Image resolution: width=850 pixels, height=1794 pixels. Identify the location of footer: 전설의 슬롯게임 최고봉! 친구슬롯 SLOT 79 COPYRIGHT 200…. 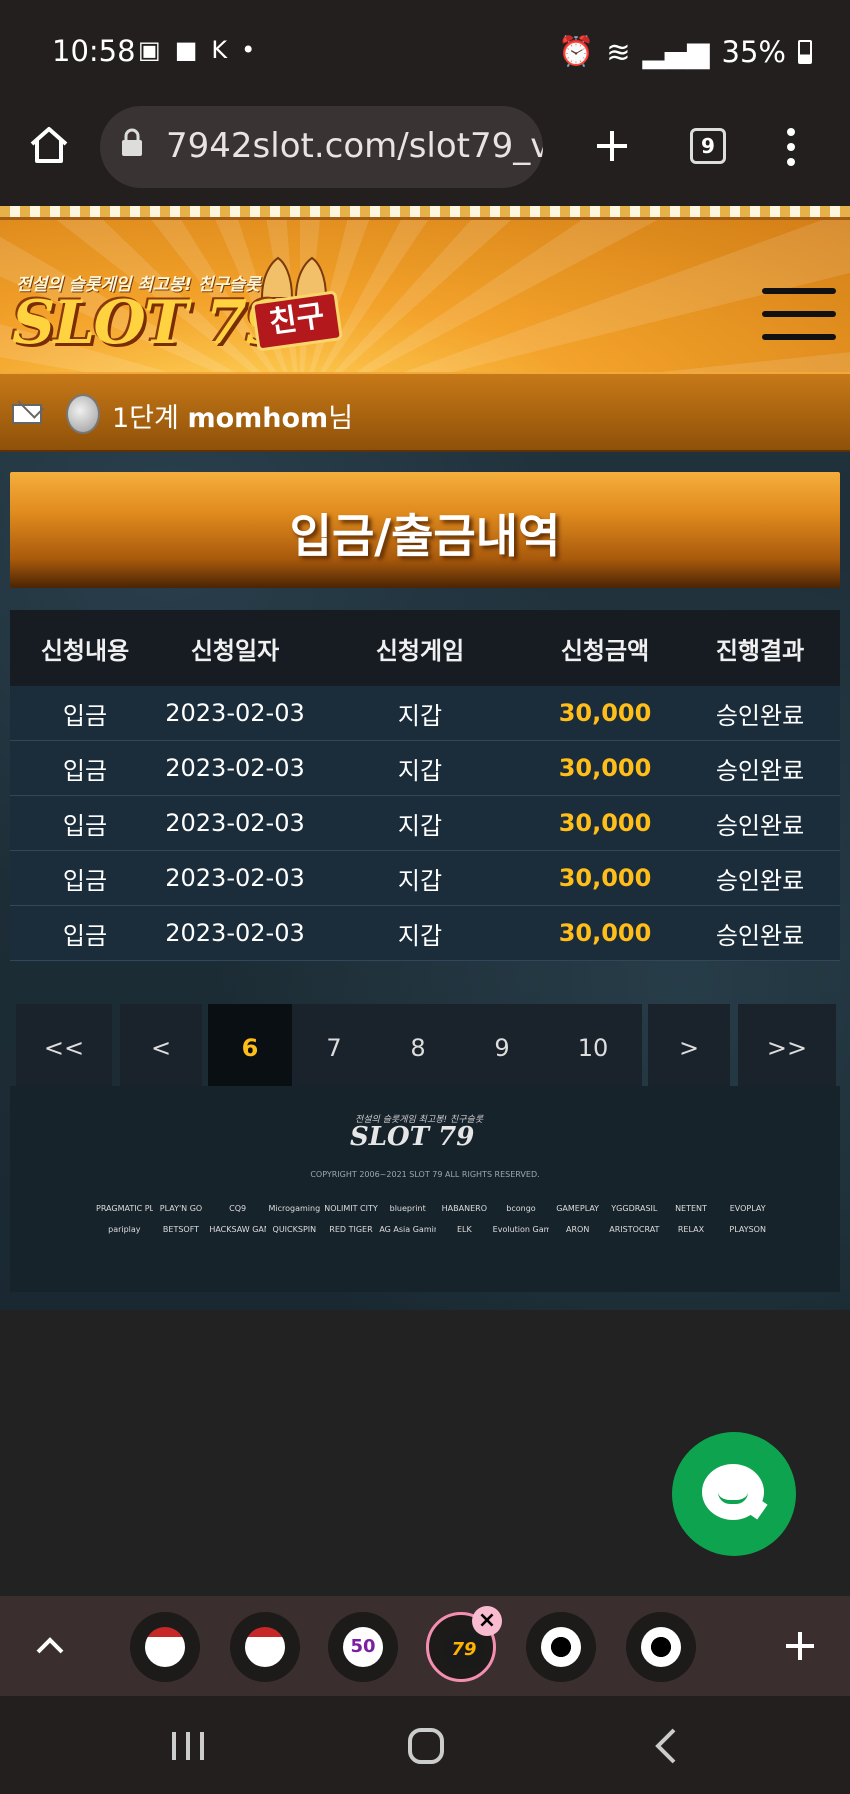
(425, 1189).